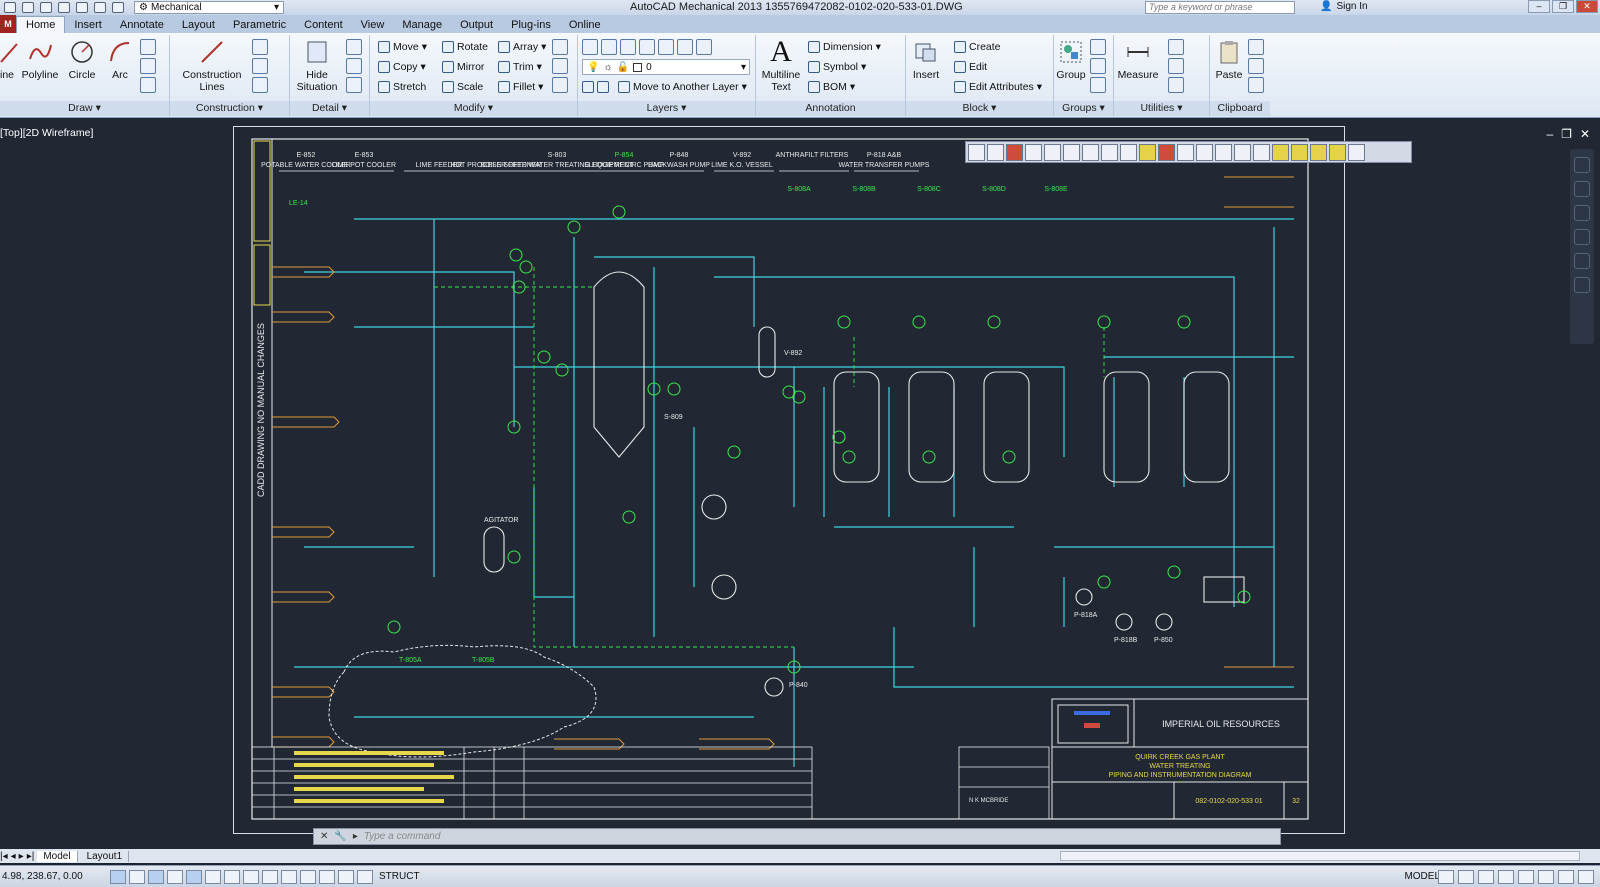  Describe the element at coordinates (704, 47) in the screenshot. I see `layer-walk-icon` at that location.